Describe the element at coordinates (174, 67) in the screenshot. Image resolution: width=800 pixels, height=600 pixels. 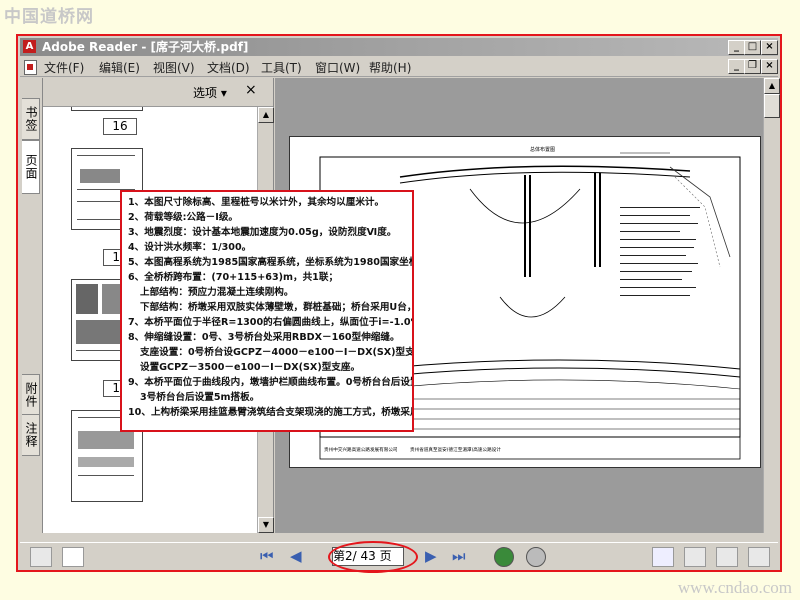
I see `menu-view: 视图(V)` at that location.